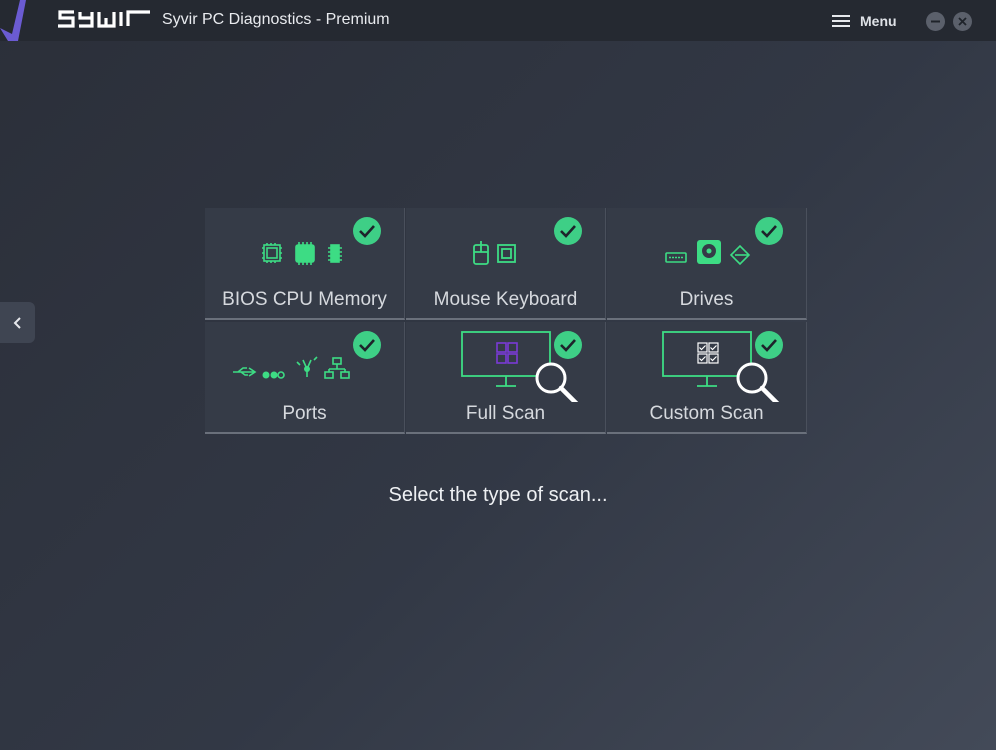  What do you see at coordinates (506, 378) in the screenshot?
I see `tile-full-scan: Full Scan` at bounding box center [506, 378].